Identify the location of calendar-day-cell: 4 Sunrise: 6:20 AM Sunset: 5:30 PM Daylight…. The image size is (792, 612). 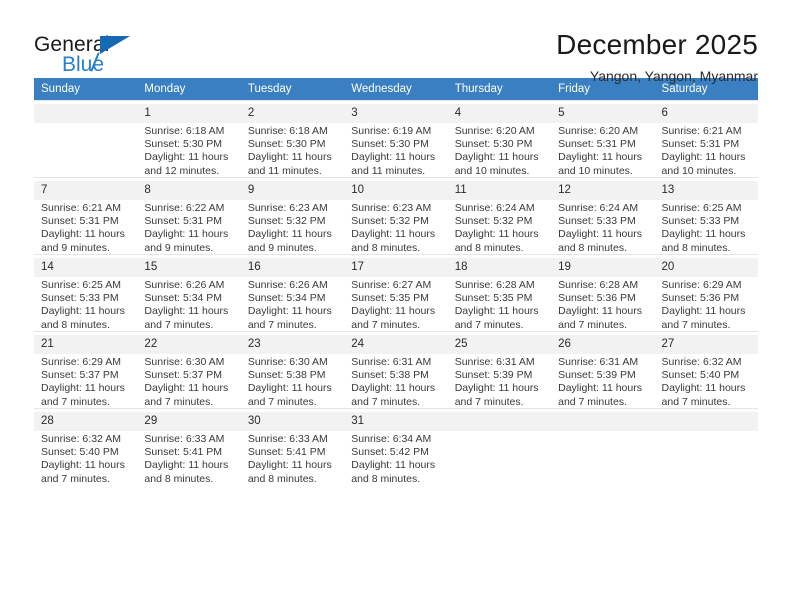
(499, 139).